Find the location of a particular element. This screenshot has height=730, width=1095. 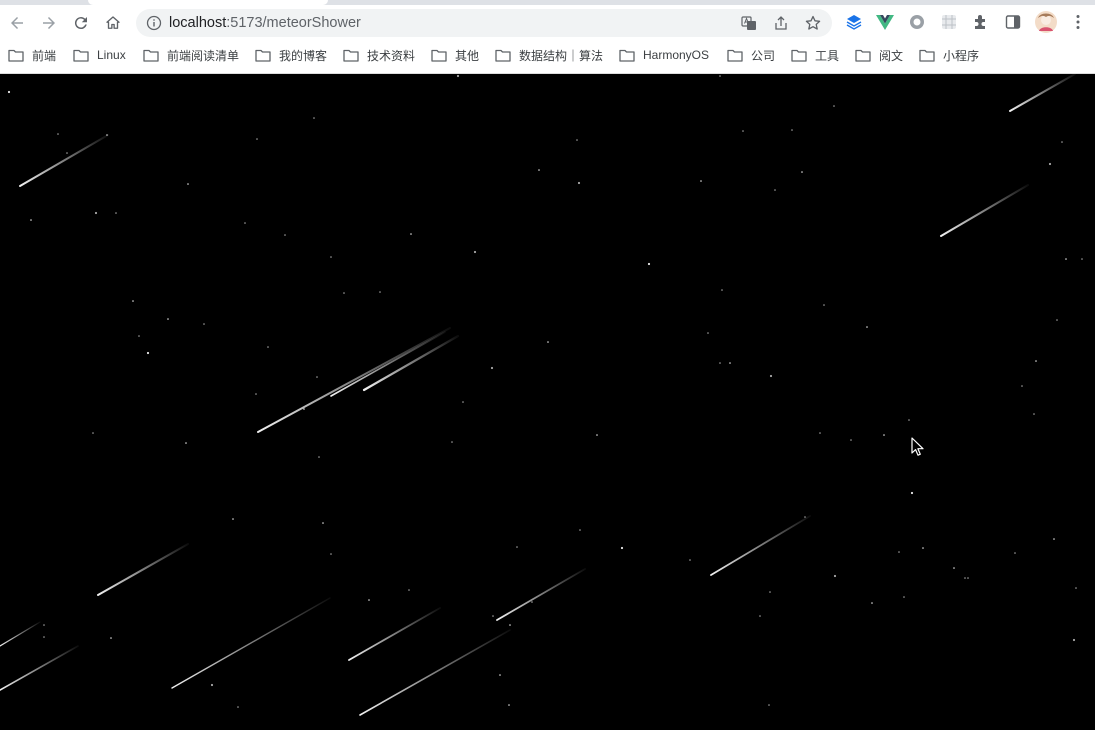

extensions-puzzle-icon is located at coordinates (981, 22).